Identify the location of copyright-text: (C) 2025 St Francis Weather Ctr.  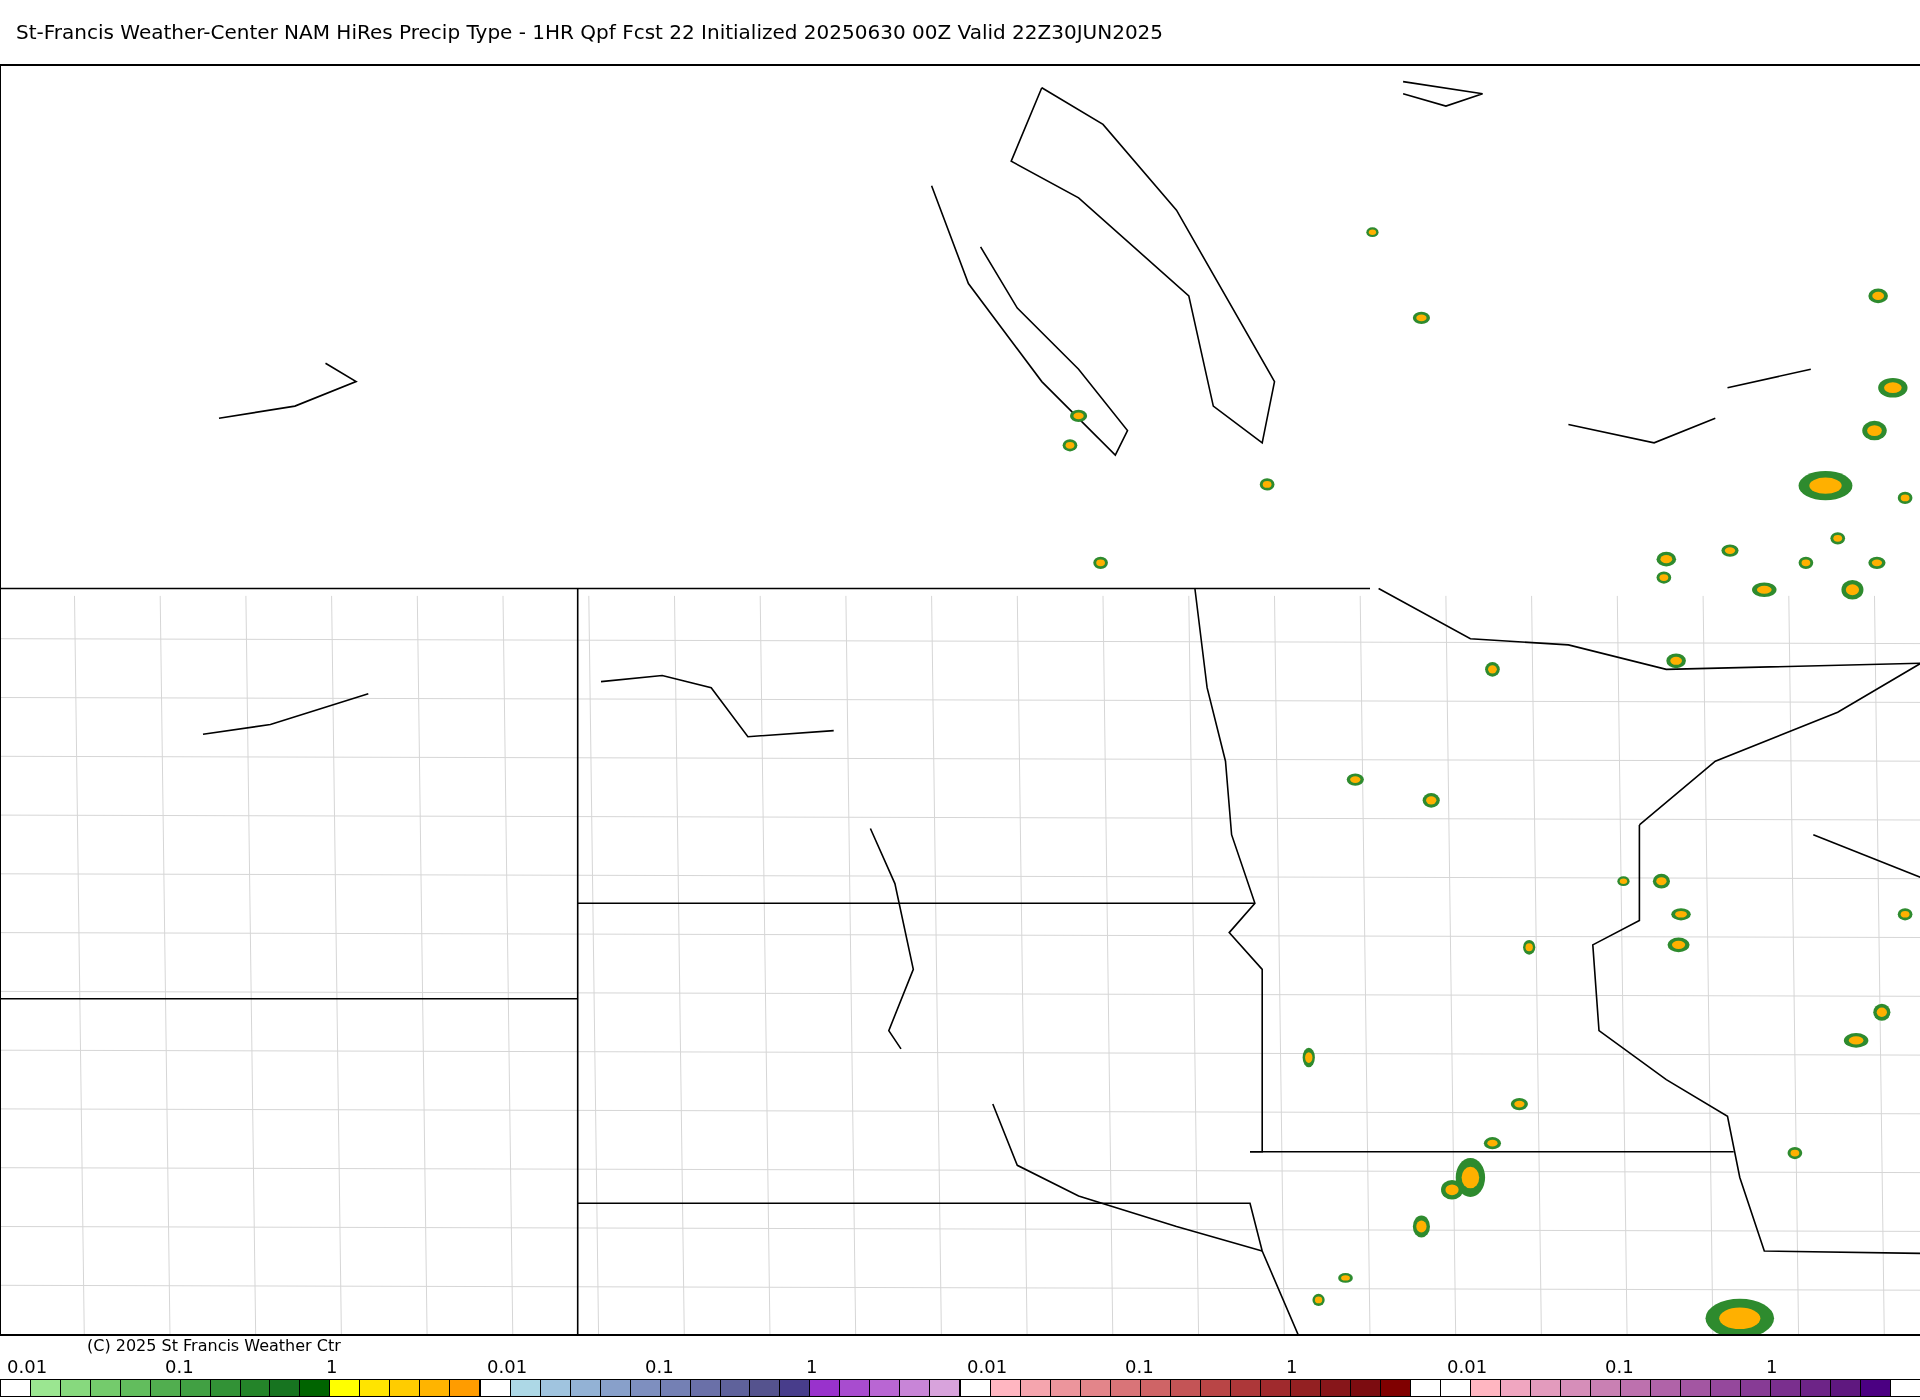
(214, 1346).